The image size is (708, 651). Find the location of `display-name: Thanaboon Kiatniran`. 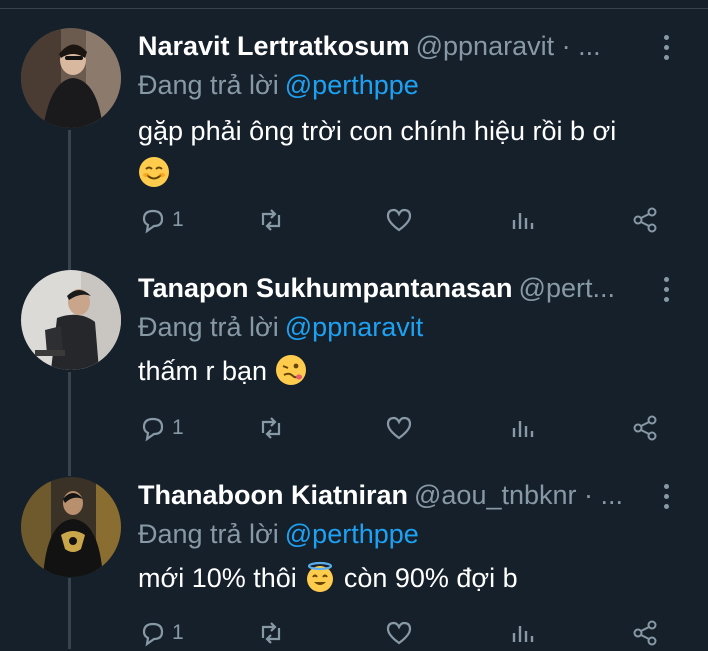

display-name: Thanaboon Kiatniran is located at coordinates (273, 495).